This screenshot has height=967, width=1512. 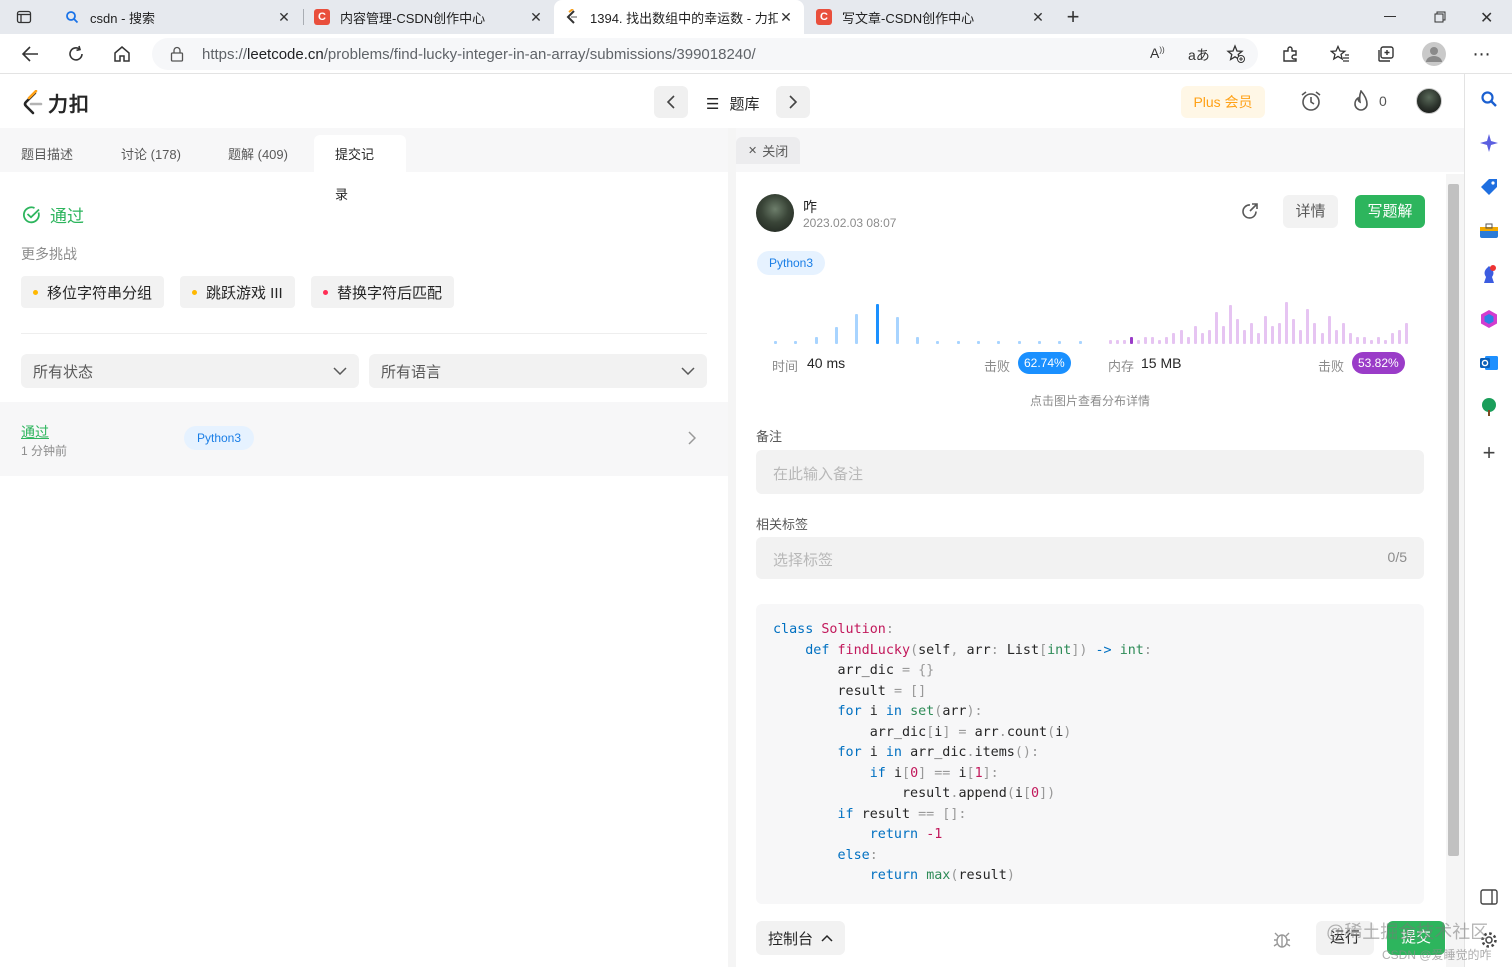 What do you see at coordinates (1407, 932) in the screenshot?
I see `watermark: @稀土掘金技术社区` at bounding box center [1407, 932].